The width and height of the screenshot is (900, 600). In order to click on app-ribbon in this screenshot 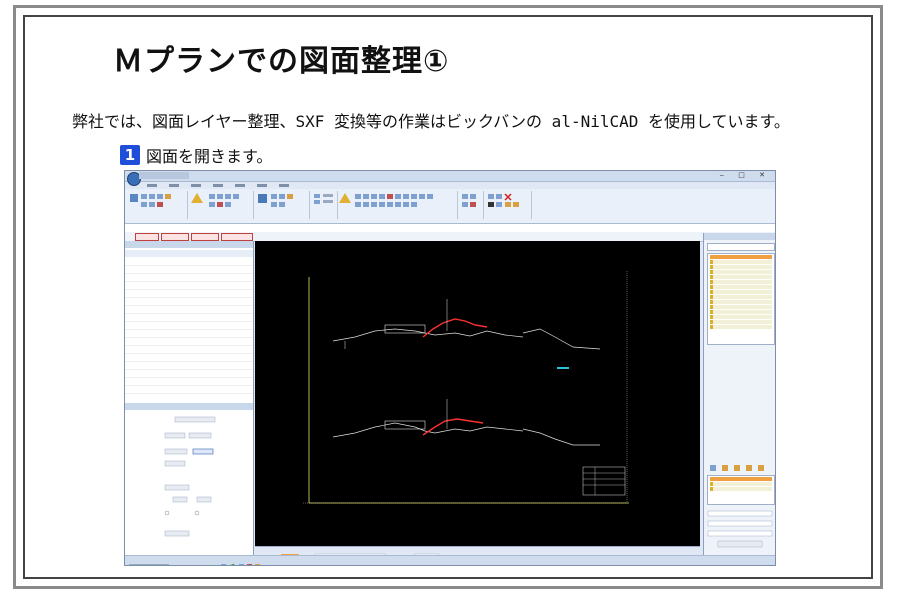, I will do `click(450, 206)`.